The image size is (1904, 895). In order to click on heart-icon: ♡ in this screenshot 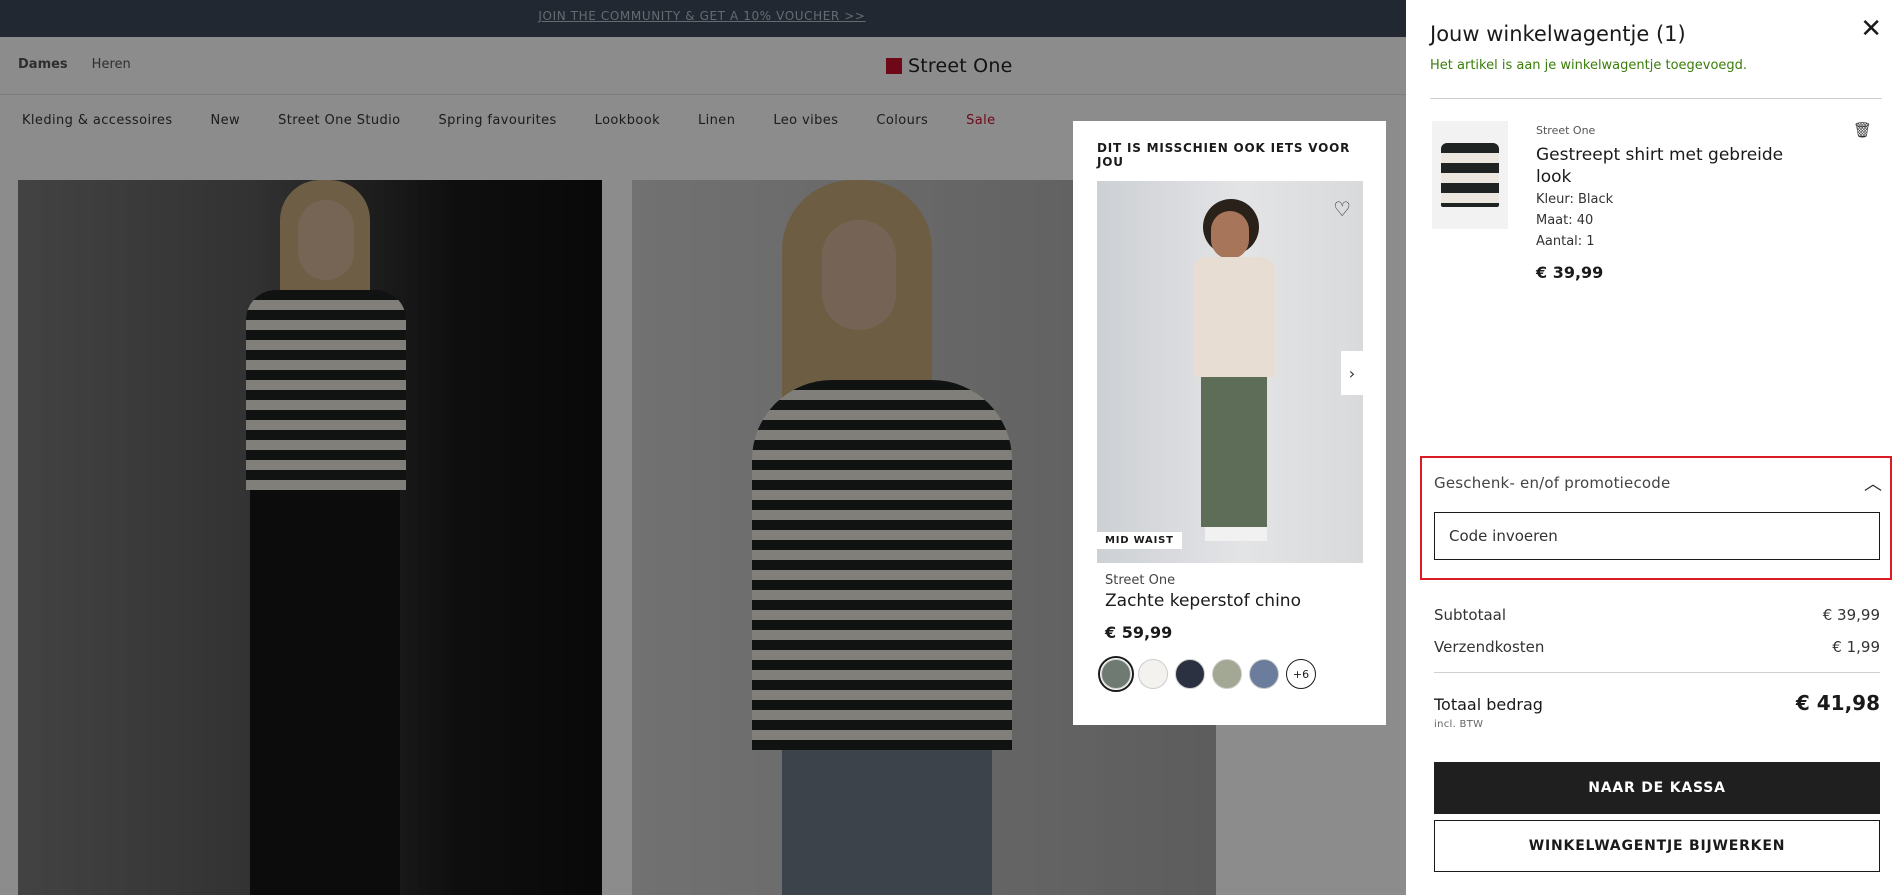, I will do `click(1342, 209)`.